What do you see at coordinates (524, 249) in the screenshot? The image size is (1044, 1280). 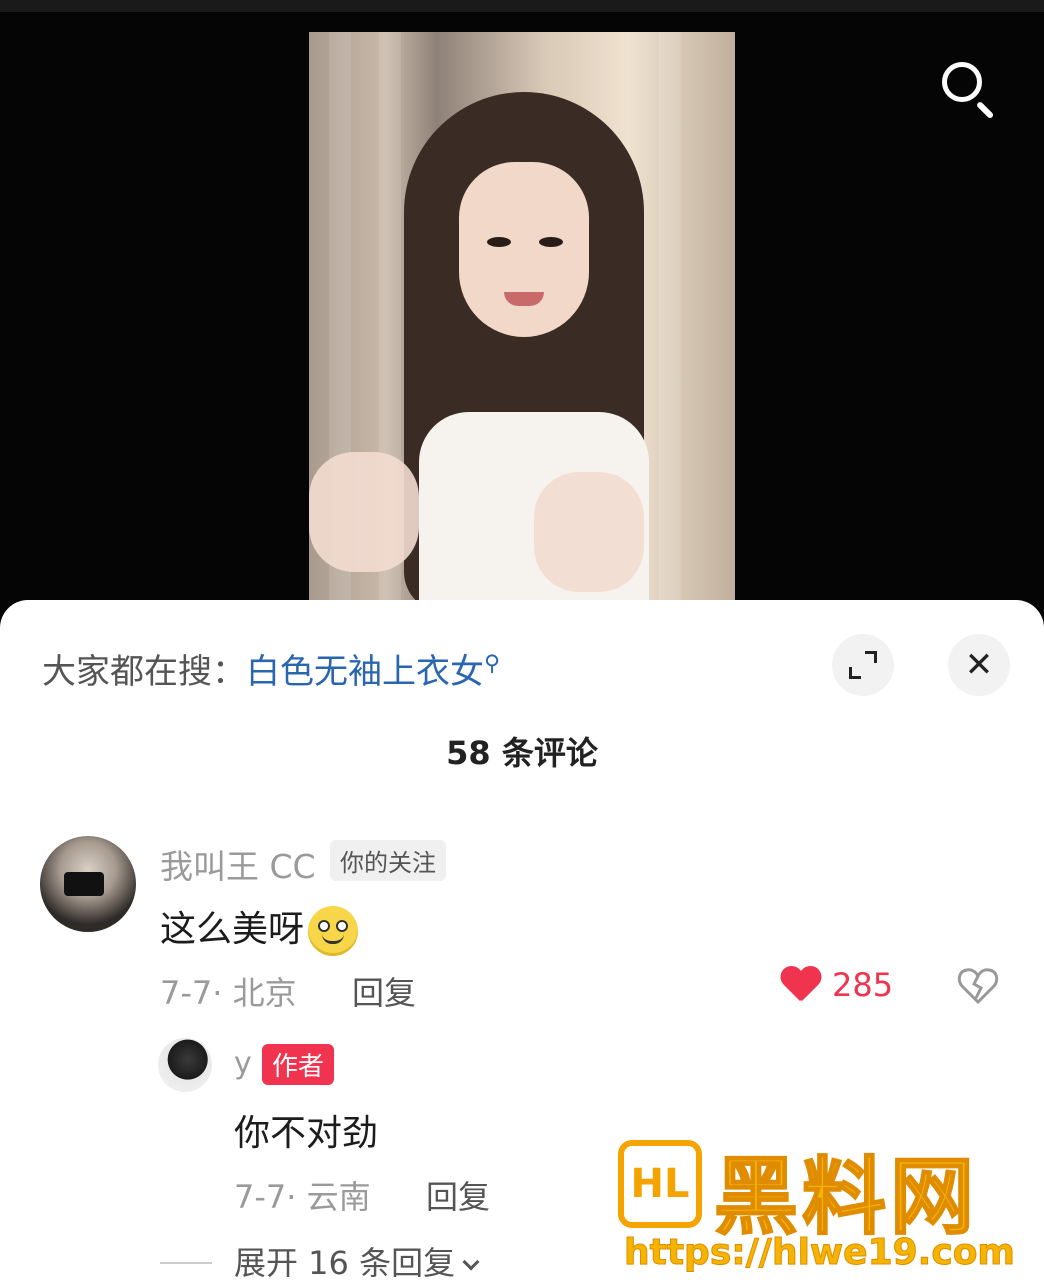 I see `subject-face` at bounding box center [524, 249].